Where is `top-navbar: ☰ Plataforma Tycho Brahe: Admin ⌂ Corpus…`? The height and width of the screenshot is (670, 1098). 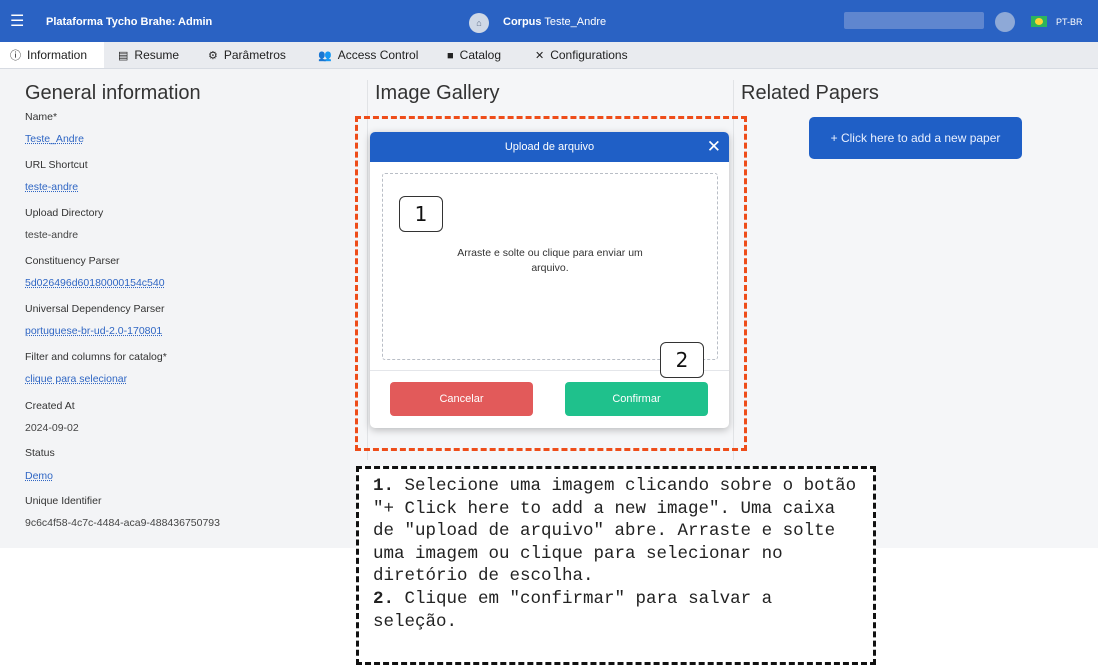 top-navbar: ☰ Plataforma Tycho Brahe: Admin ⌂ Corpus… is located at coordinates (549, 21).